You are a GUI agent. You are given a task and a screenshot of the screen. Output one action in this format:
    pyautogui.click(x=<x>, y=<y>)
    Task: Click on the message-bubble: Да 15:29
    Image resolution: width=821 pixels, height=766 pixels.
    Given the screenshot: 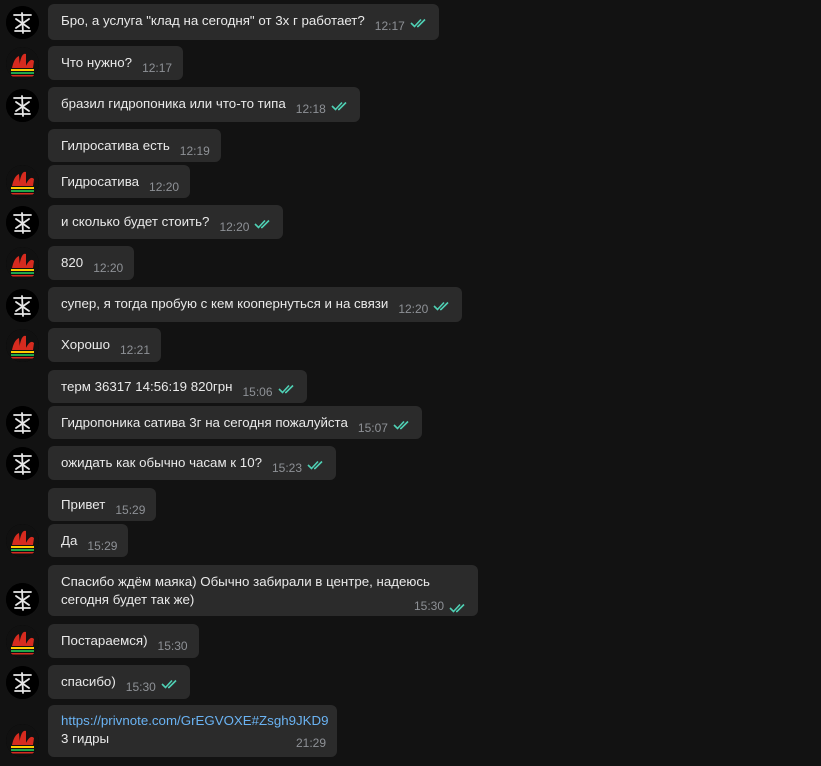 What is the action you would take?
    pyautogui.click(x=88, y=540)
    